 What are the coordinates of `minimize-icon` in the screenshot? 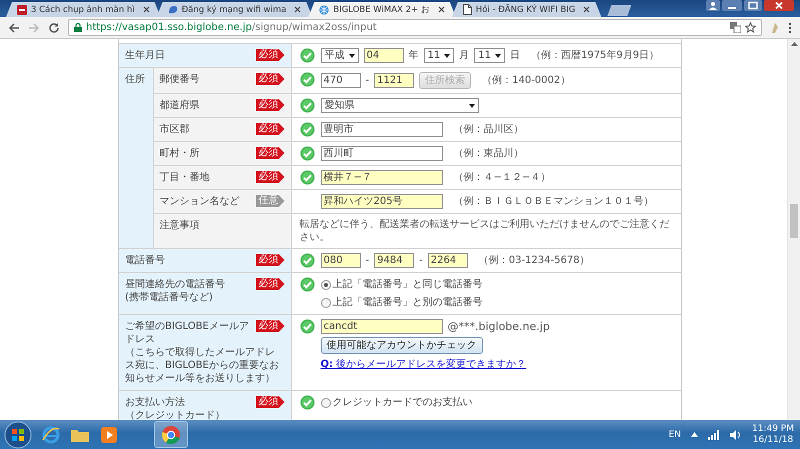 It's located at (732, 5).